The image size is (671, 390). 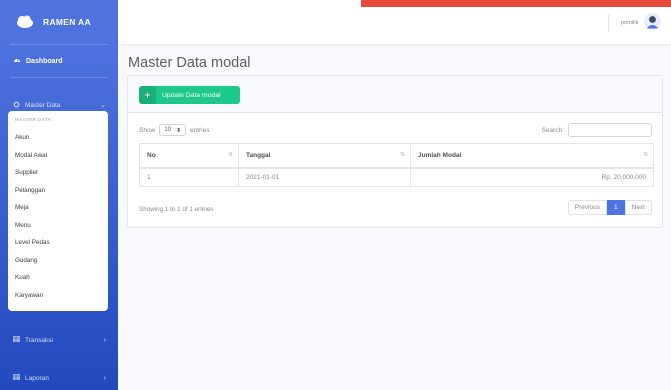 I want to click on plus-icon: +, so click(x=147, y=95).